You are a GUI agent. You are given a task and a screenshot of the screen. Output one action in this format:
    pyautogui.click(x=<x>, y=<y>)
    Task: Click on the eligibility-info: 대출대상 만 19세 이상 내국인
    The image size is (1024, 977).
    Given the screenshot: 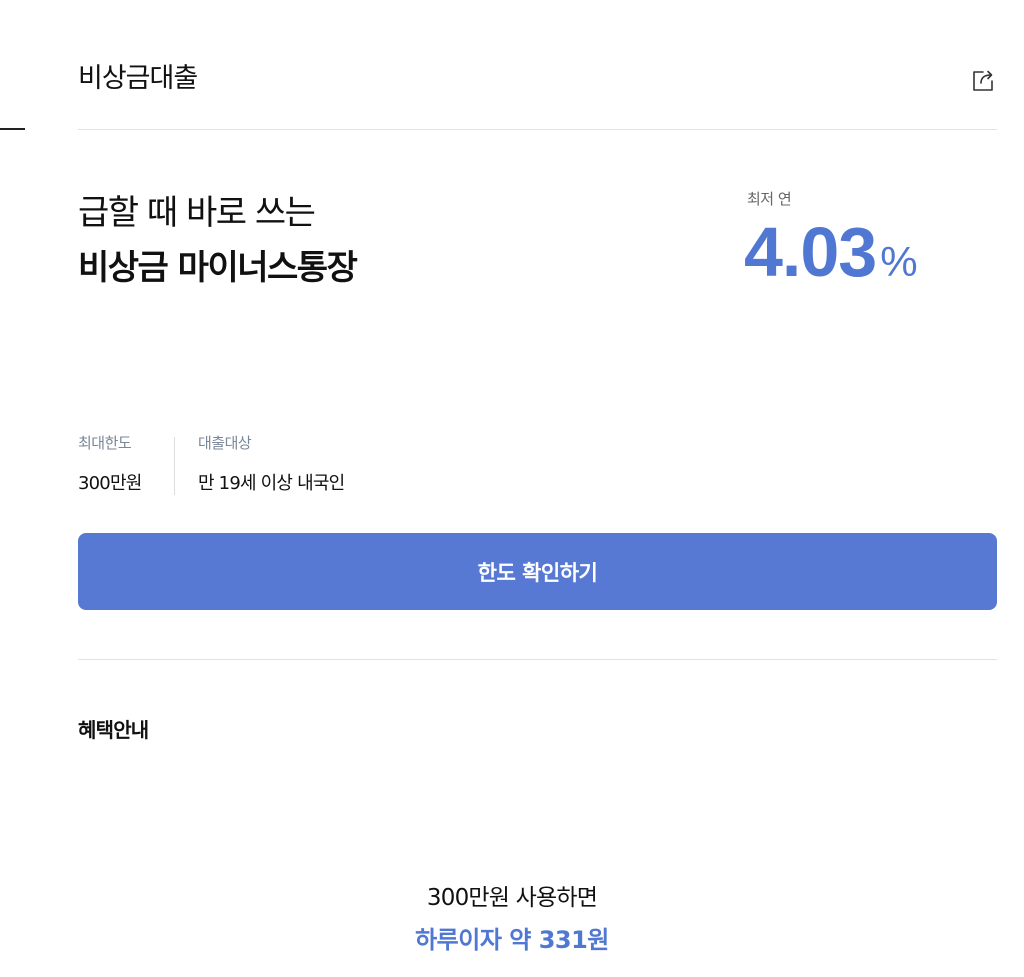 What is the action you would take?
    pyautogui.click(x=271, y=463)
    